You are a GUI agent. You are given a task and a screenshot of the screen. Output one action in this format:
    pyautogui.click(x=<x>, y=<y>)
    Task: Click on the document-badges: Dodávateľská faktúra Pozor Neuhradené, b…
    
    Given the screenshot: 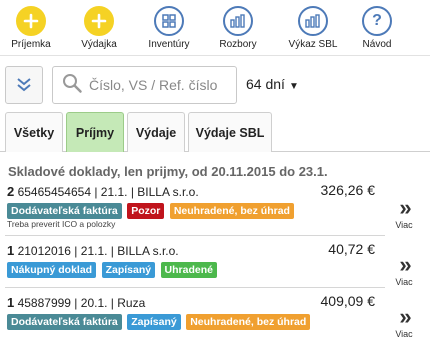 What is the action you would take?
    pyautogui.click(x=151, y=210)
    